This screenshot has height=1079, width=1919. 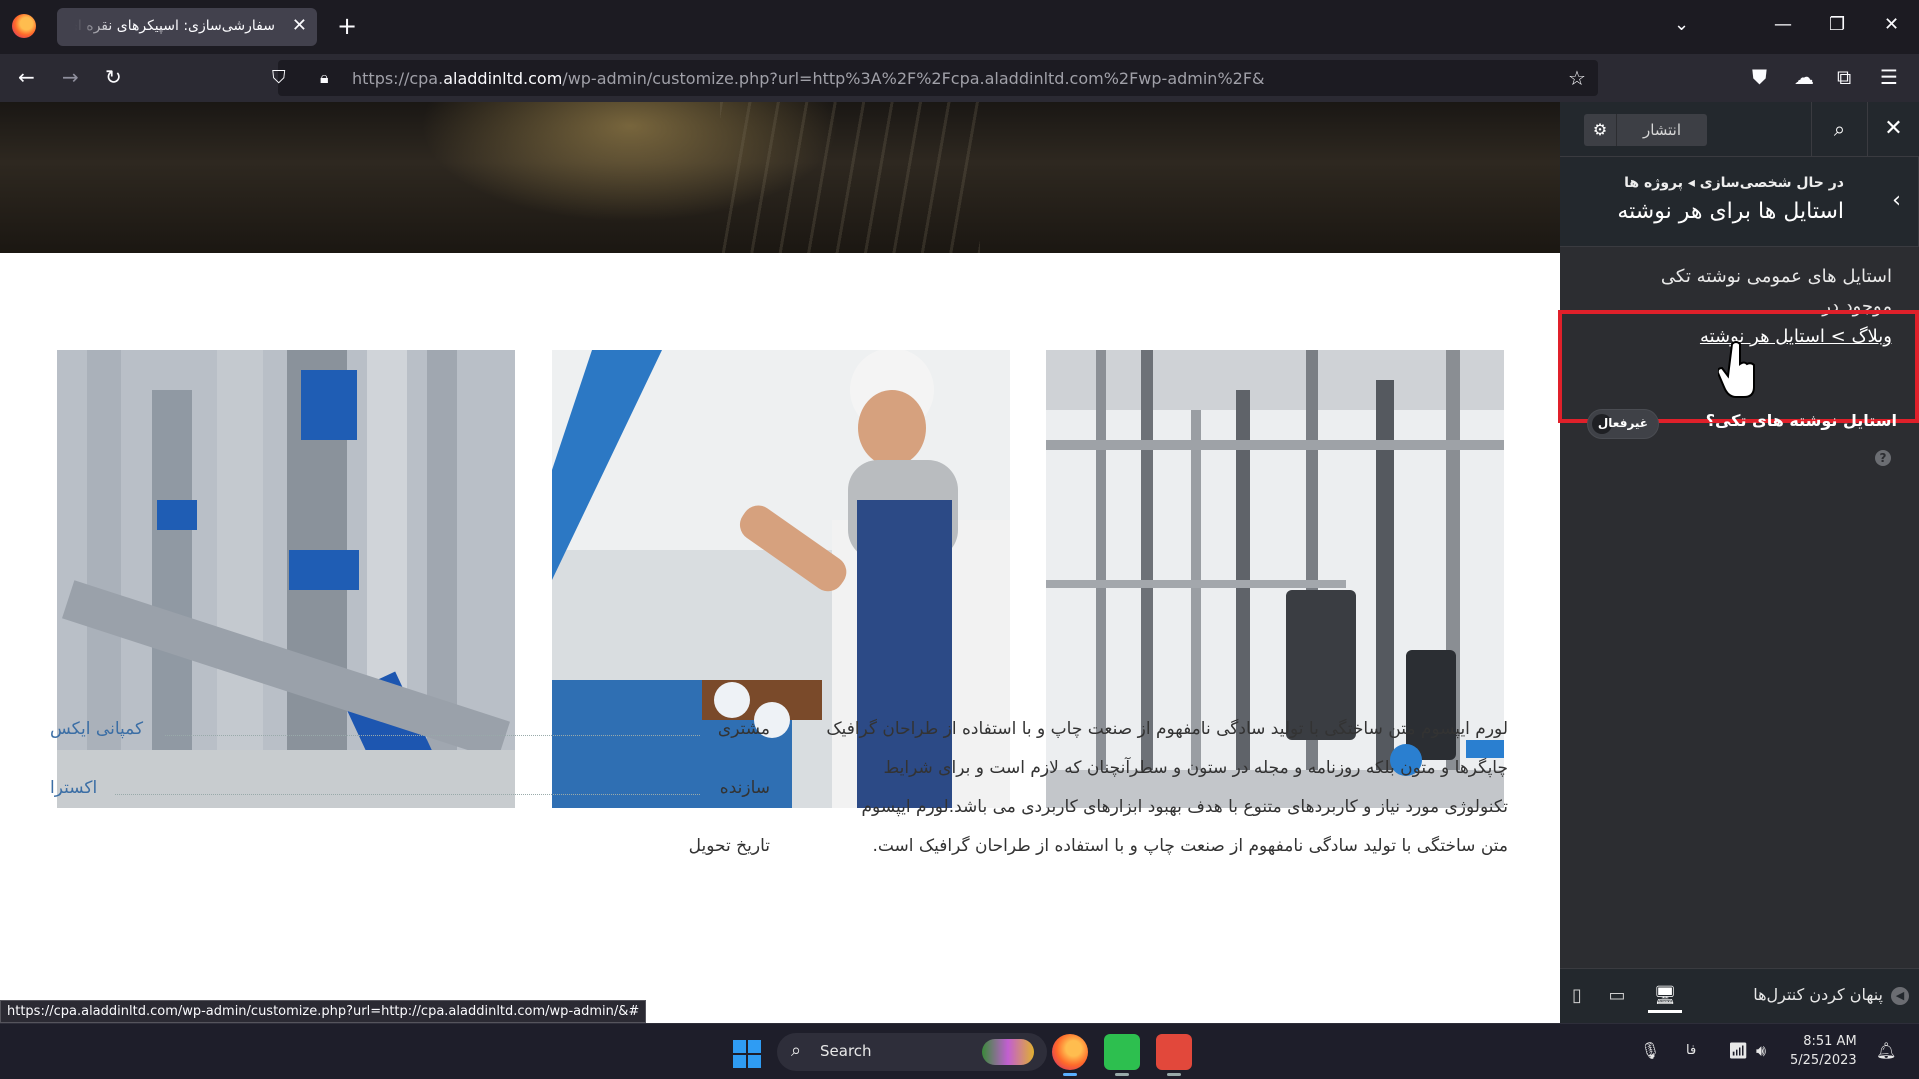 I want to click on project-image-worker, so click(x=781, y=579).